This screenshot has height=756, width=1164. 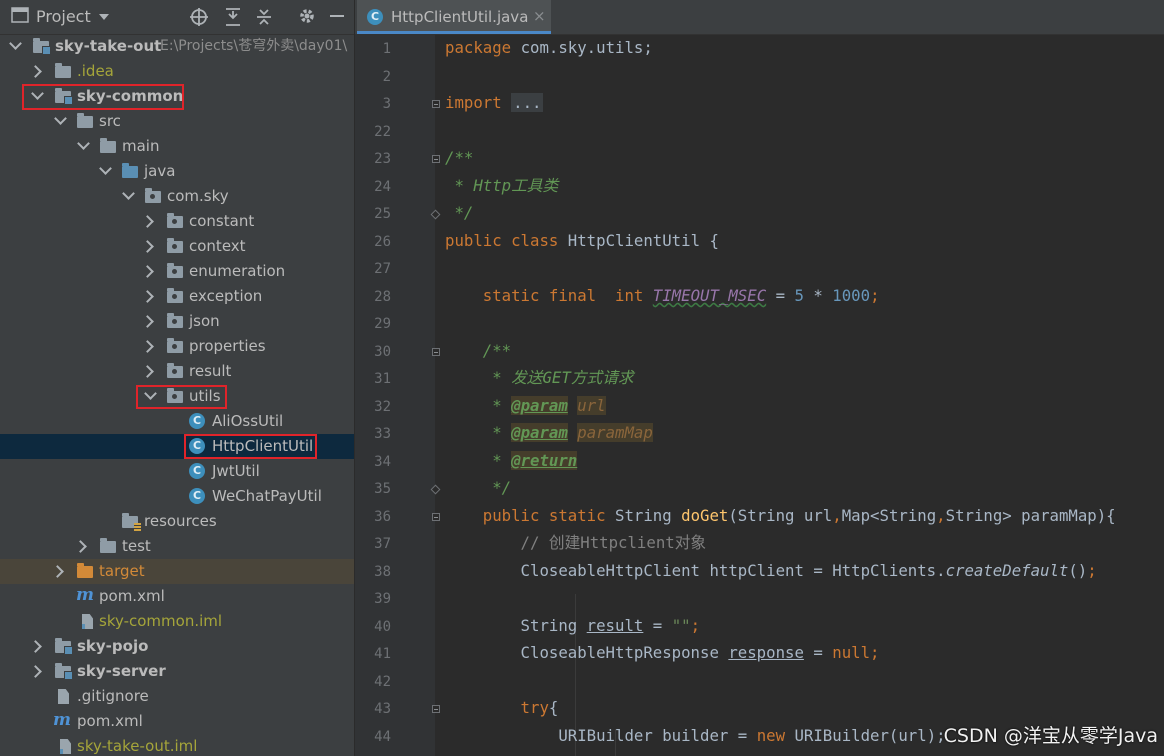 I want to click on tree-item-label: test, so click(x=136, y=546).